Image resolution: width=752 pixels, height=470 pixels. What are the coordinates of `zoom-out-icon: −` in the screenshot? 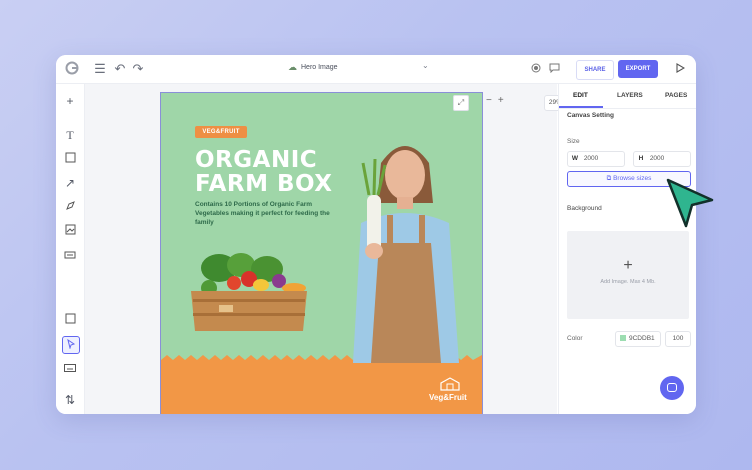 It's located at (489, 100).